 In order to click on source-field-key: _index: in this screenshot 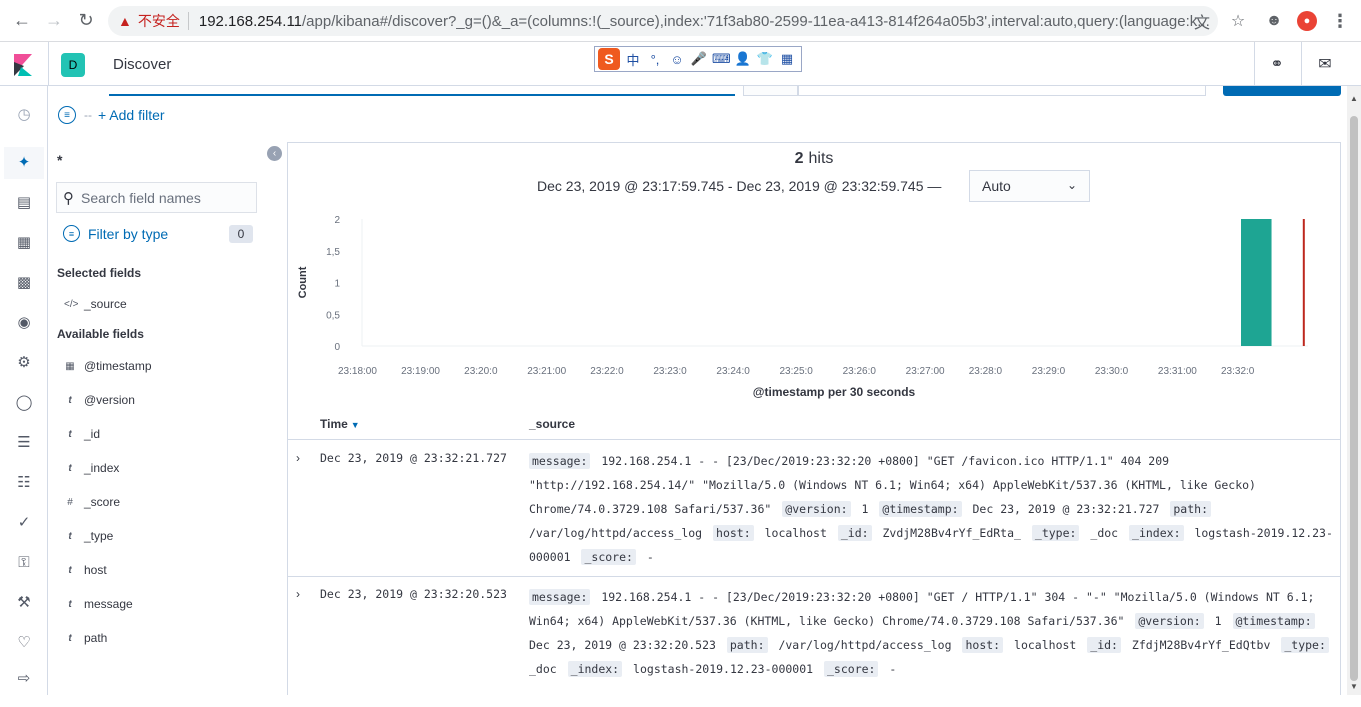, I will do `click(1156, 533)`.